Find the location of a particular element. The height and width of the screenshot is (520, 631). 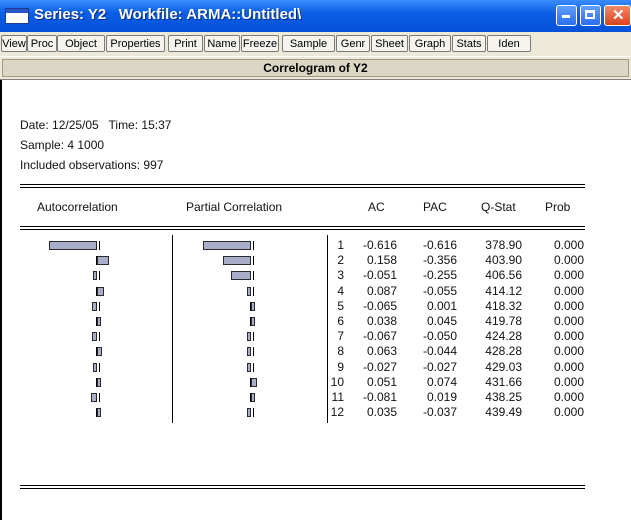

table-row: 1 -0.616 -0.616 378.90 0.000 is located at coordinates (315, 245).